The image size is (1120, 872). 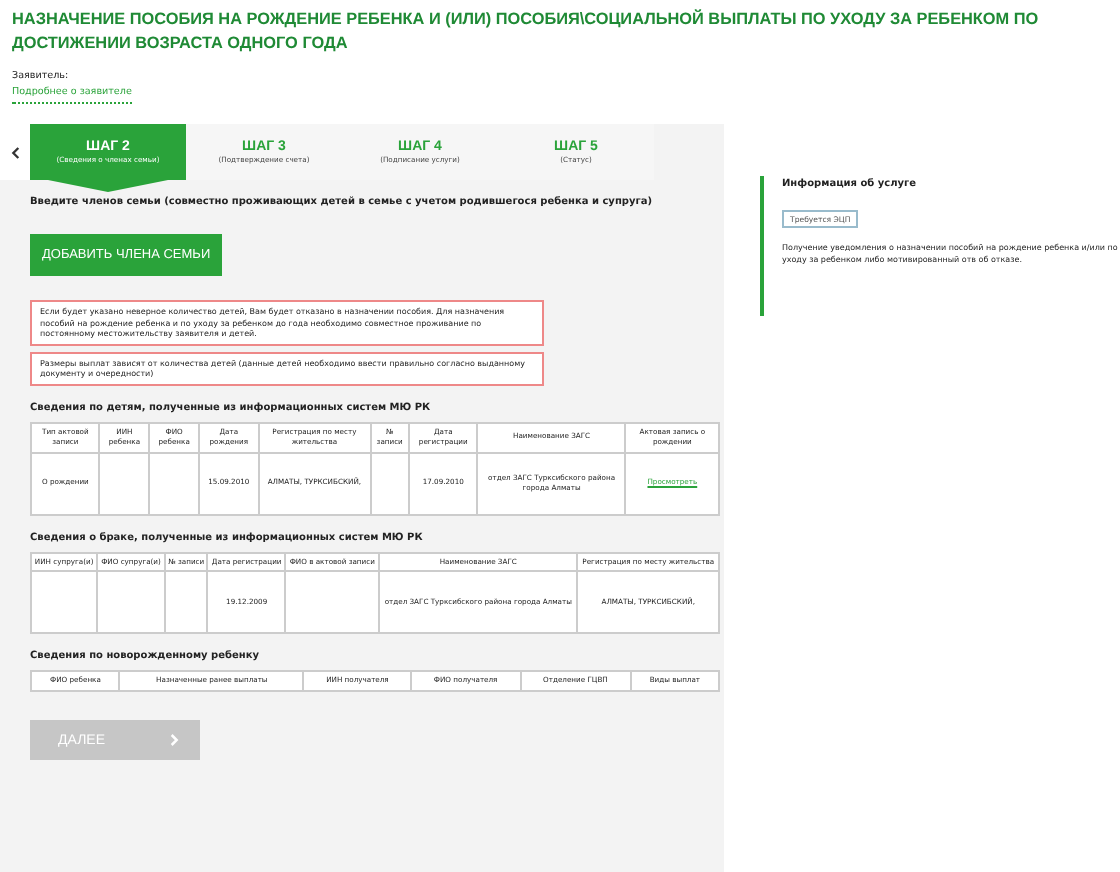 What do you see at coordinates (175, 740) in the screenshot?
I see `chevron-right-icon` at bounding box center [175, 740].